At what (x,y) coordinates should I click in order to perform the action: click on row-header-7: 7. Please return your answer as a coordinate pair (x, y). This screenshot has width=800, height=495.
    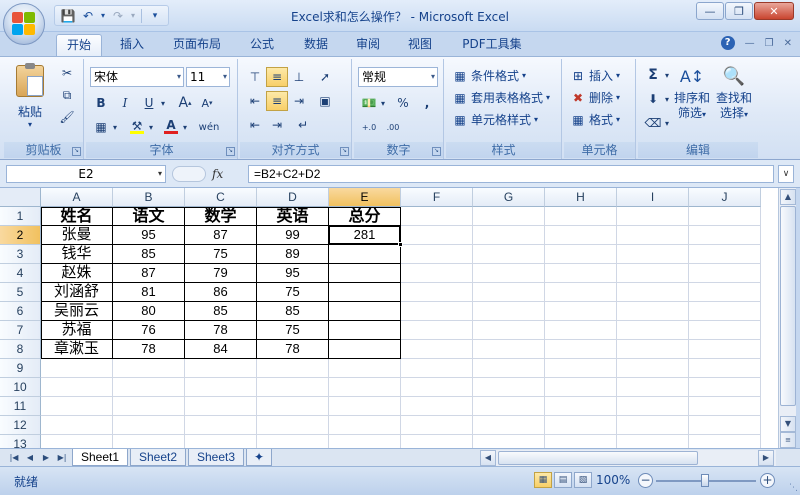
    Looking at the image, I should click on (20, 330).